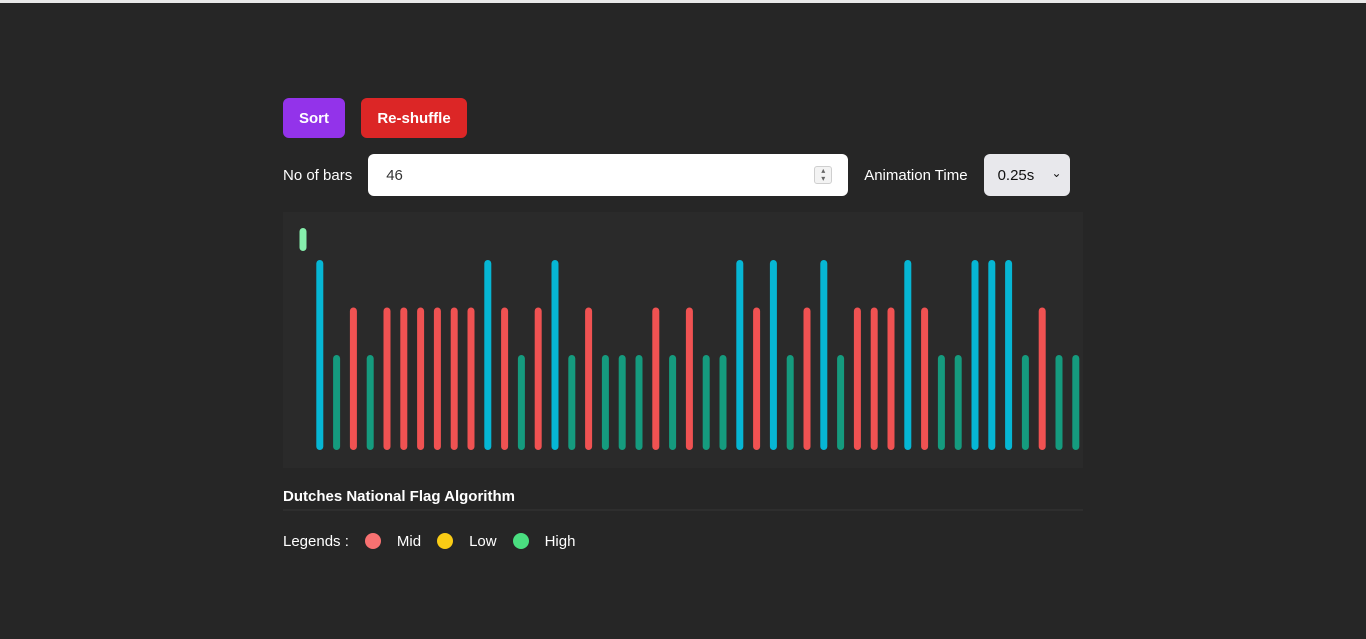  Describe the element at coordinates (683, 1) in the screenshot. I see `window-top-border` at that location.